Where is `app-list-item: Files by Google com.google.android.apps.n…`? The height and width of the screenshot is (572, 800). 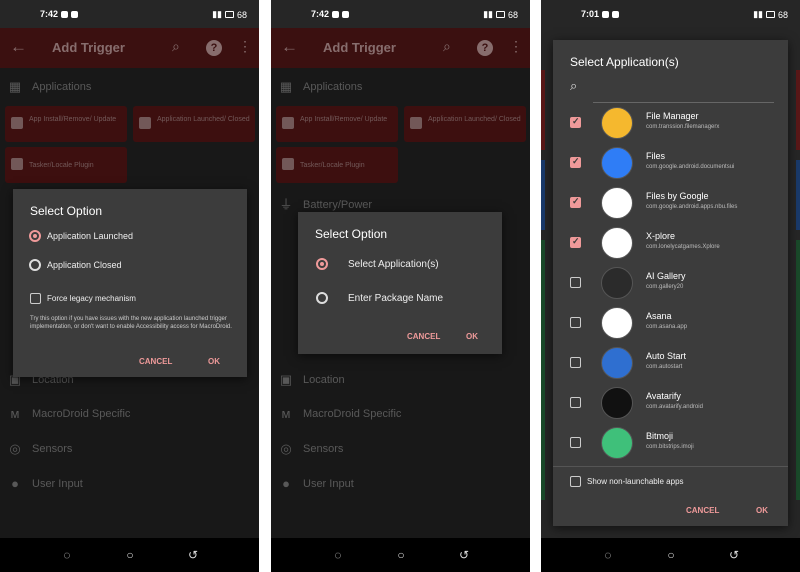 app-list-item: Files by Google com.google.android.apps.n… is located at coordinates (670, 203).